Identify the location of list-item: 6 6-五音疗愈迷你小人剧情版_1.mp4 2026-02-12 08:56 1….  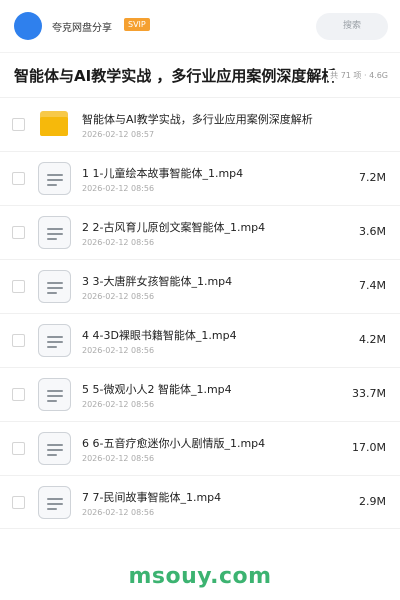
(200, 448).